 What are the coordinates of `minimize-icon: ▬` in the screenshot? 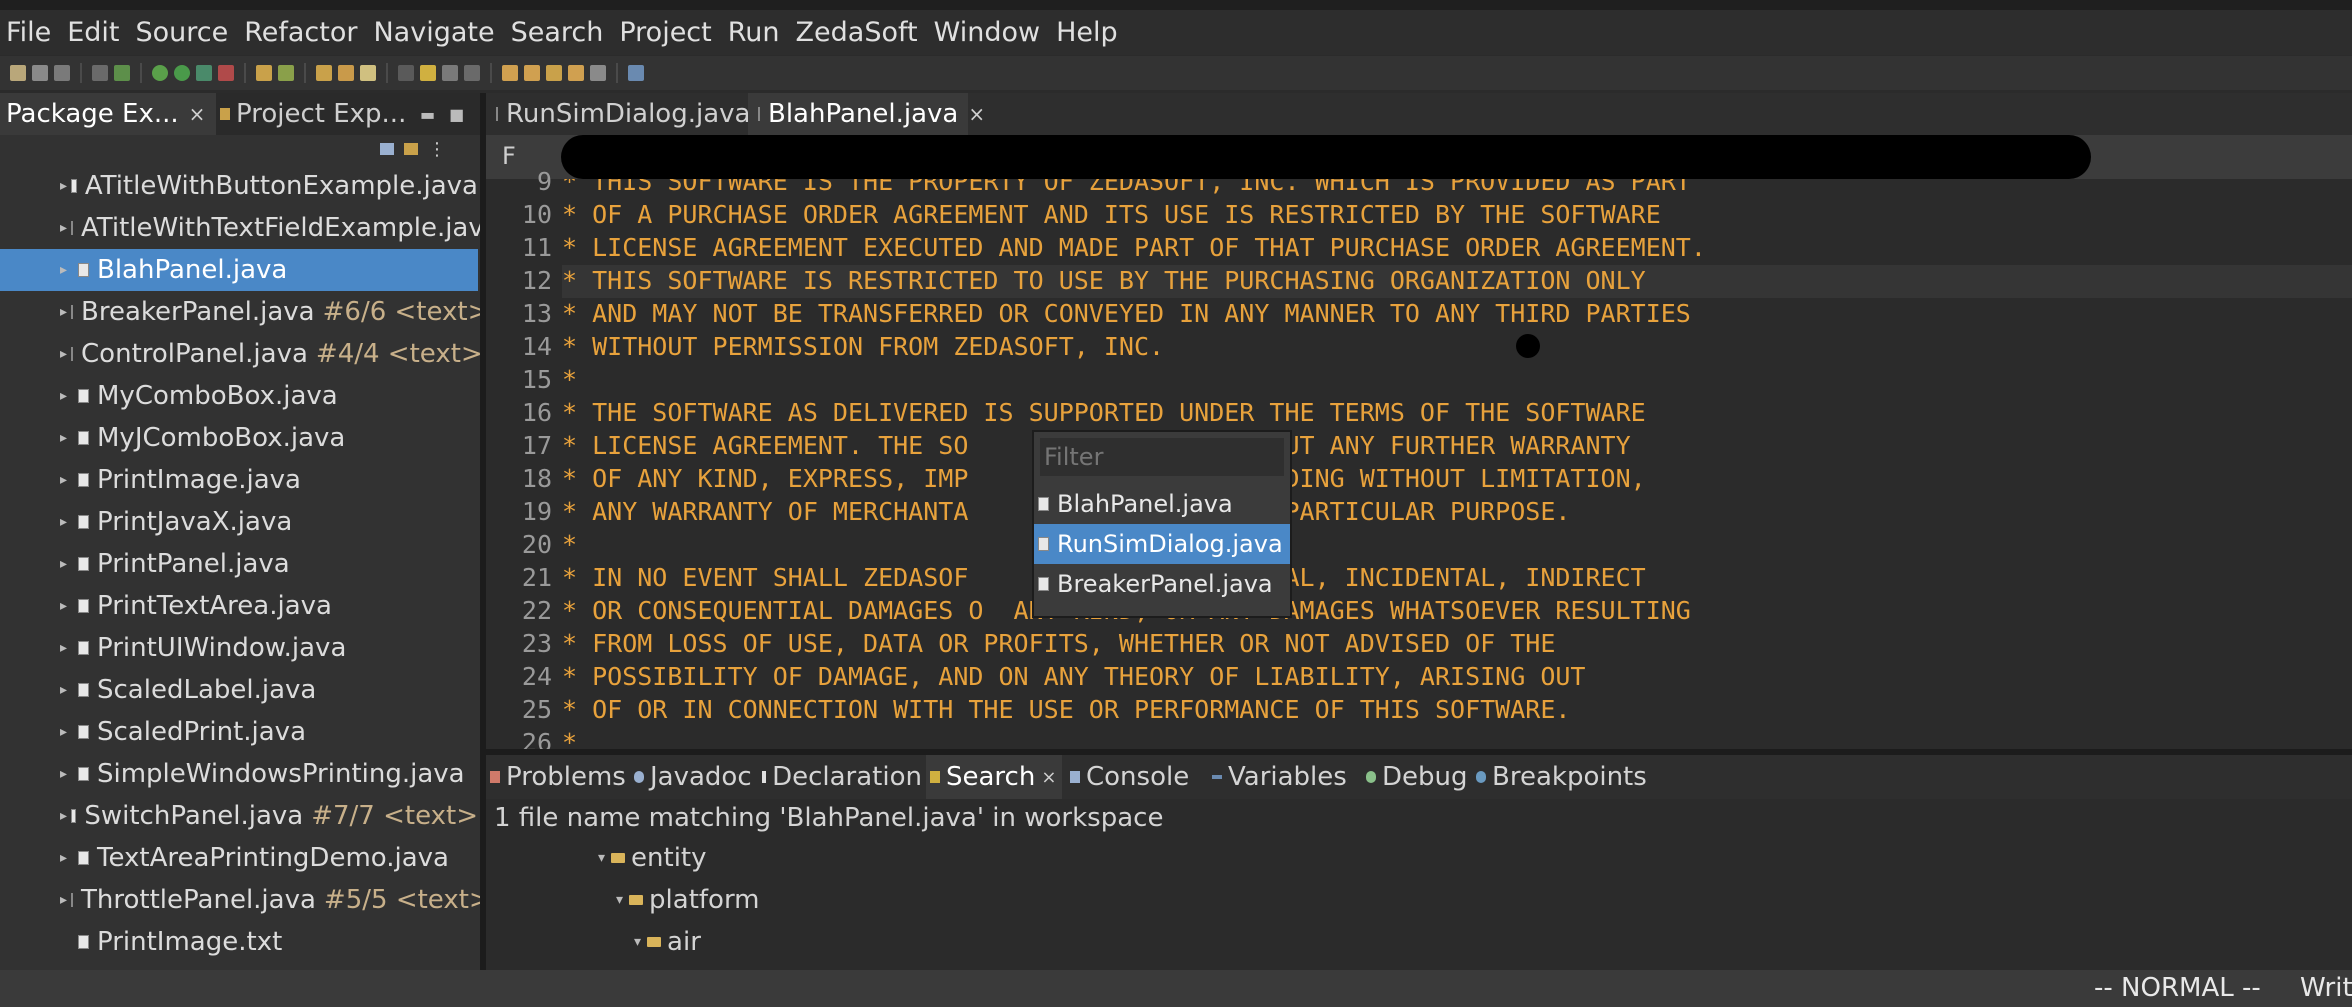 It's located at (427, 114).